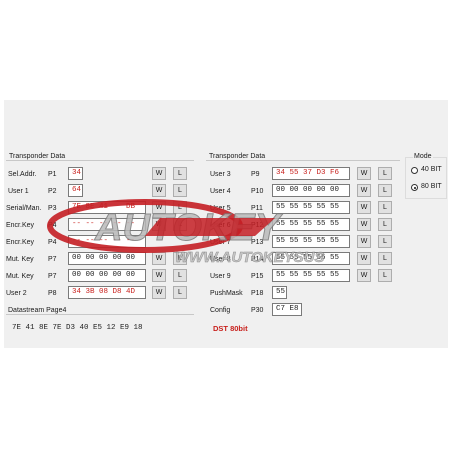  Describe the element at coordinates (220, 208) in the screenshot. I see `row-label: User 5` at that location.